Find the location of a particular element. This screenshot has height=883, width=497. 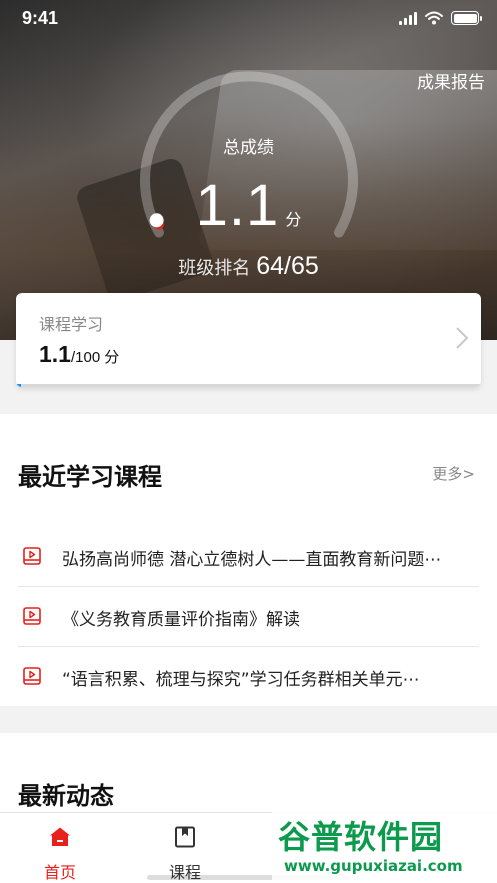

watermark-url: www.gupuxiazai.com is located at coordinates (373, 866).